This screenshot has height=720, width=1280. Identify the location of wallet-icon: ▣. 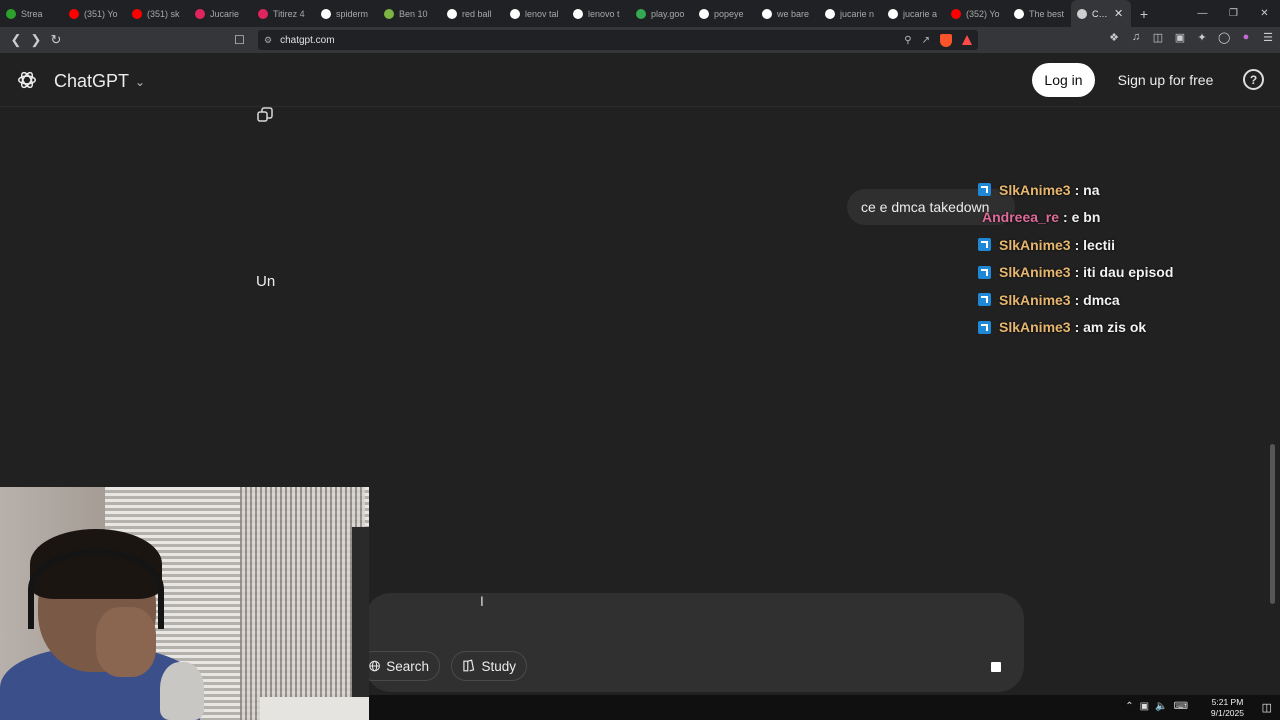
(1180, 37).